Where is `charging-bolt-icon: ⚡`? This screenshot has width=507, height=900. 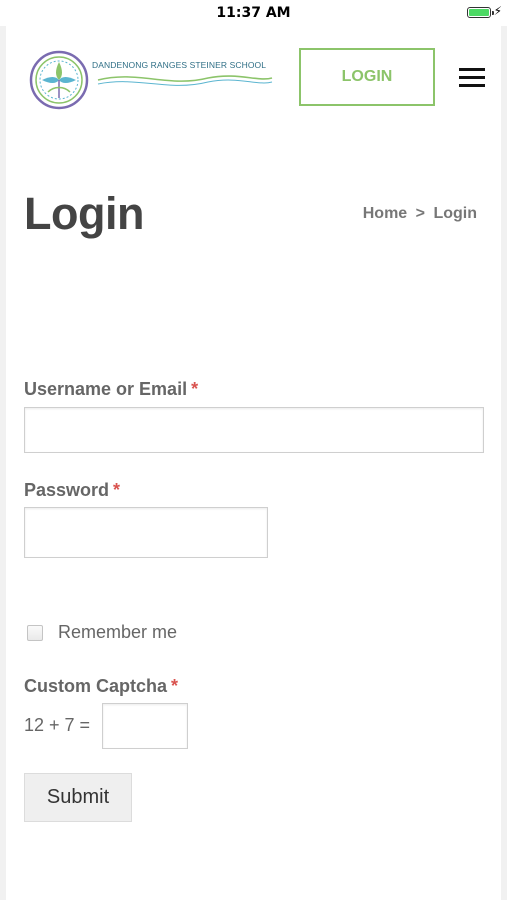
charging-bolt-icon: ⚡ is located at coordinates (497, 11).